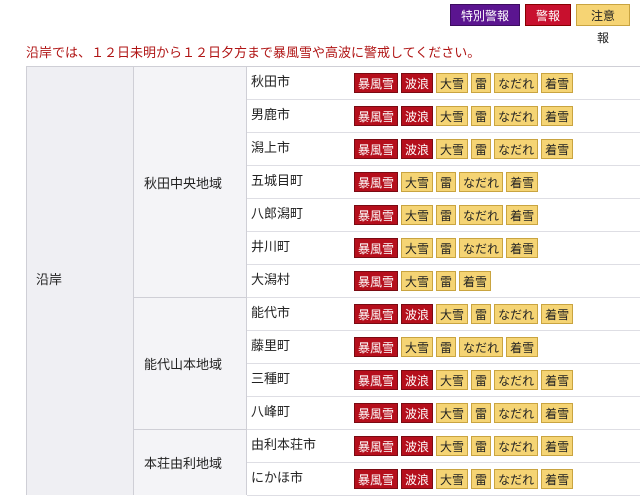  I want to click on table-row: 男鹿市 暴風雪 波浪 大雪雷なだれ 着雪, so click(443, 116).